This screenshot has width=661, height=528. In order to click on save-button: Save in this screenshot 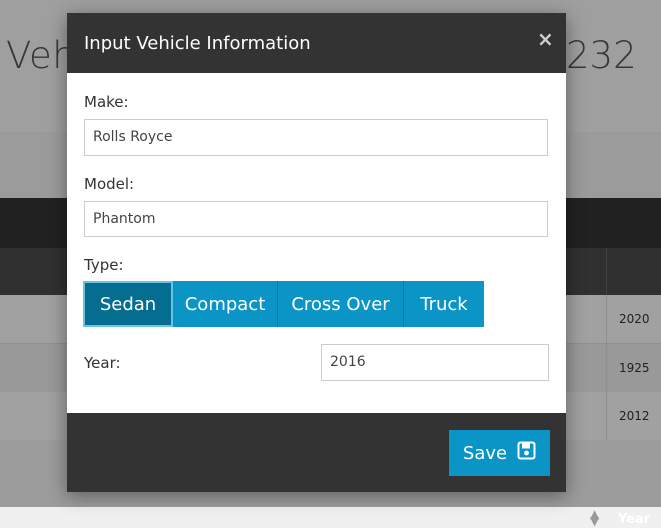, I will do `click(499, 453)`.